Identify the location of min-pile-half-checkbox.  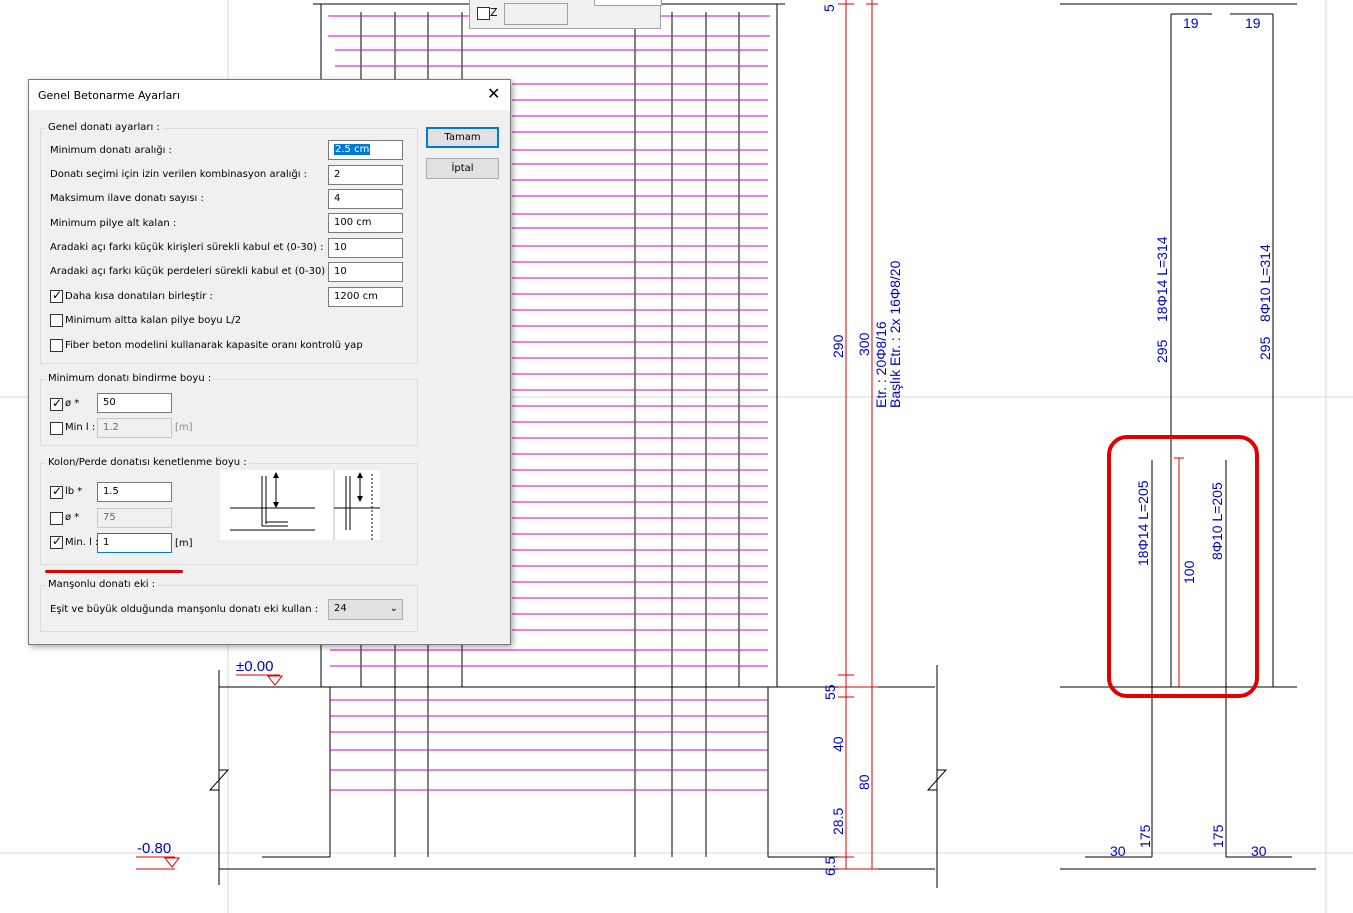
(56, 320).